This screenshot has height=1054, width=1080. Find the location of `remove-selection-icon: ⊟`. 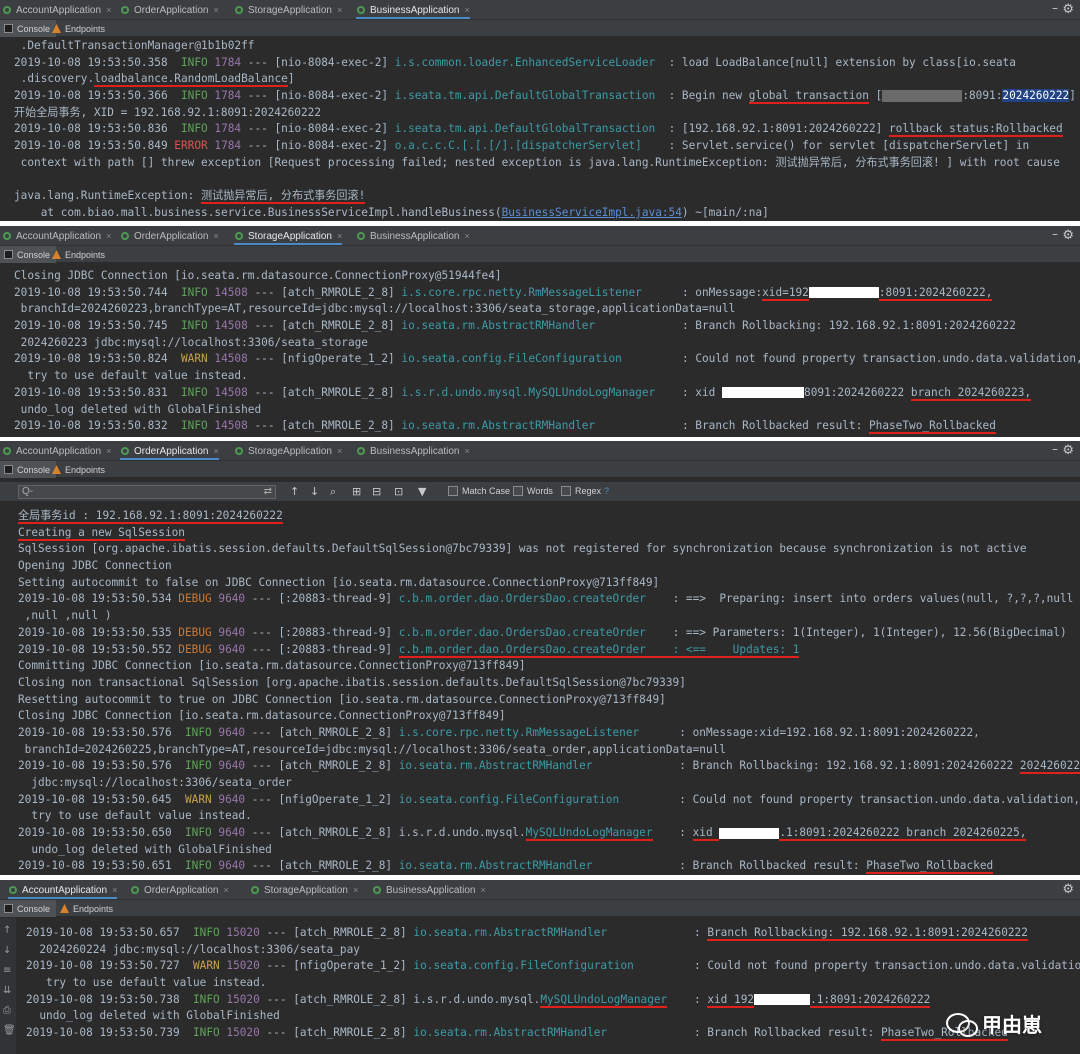

remove-selection-icon: ⊟ is located at coordinates (376, 491).